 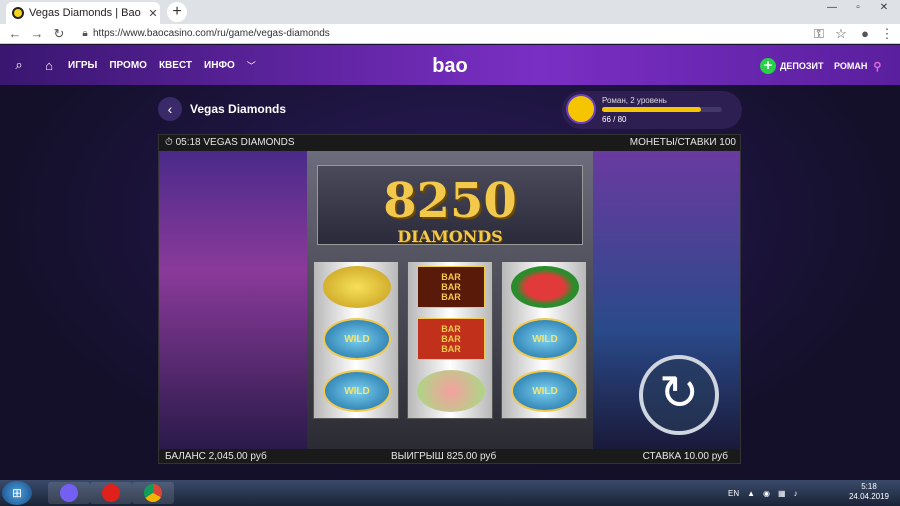 I want to click on chrome-taskbar-button, so click(x=153, y=493).